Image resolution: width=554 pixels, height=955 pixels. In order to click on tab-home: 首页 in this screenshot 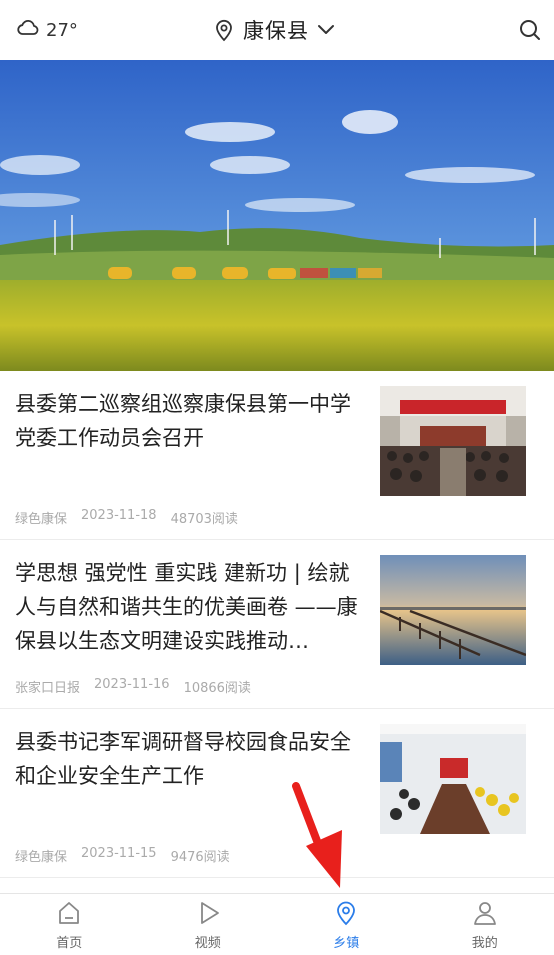, I will do `click(69, 924)`.